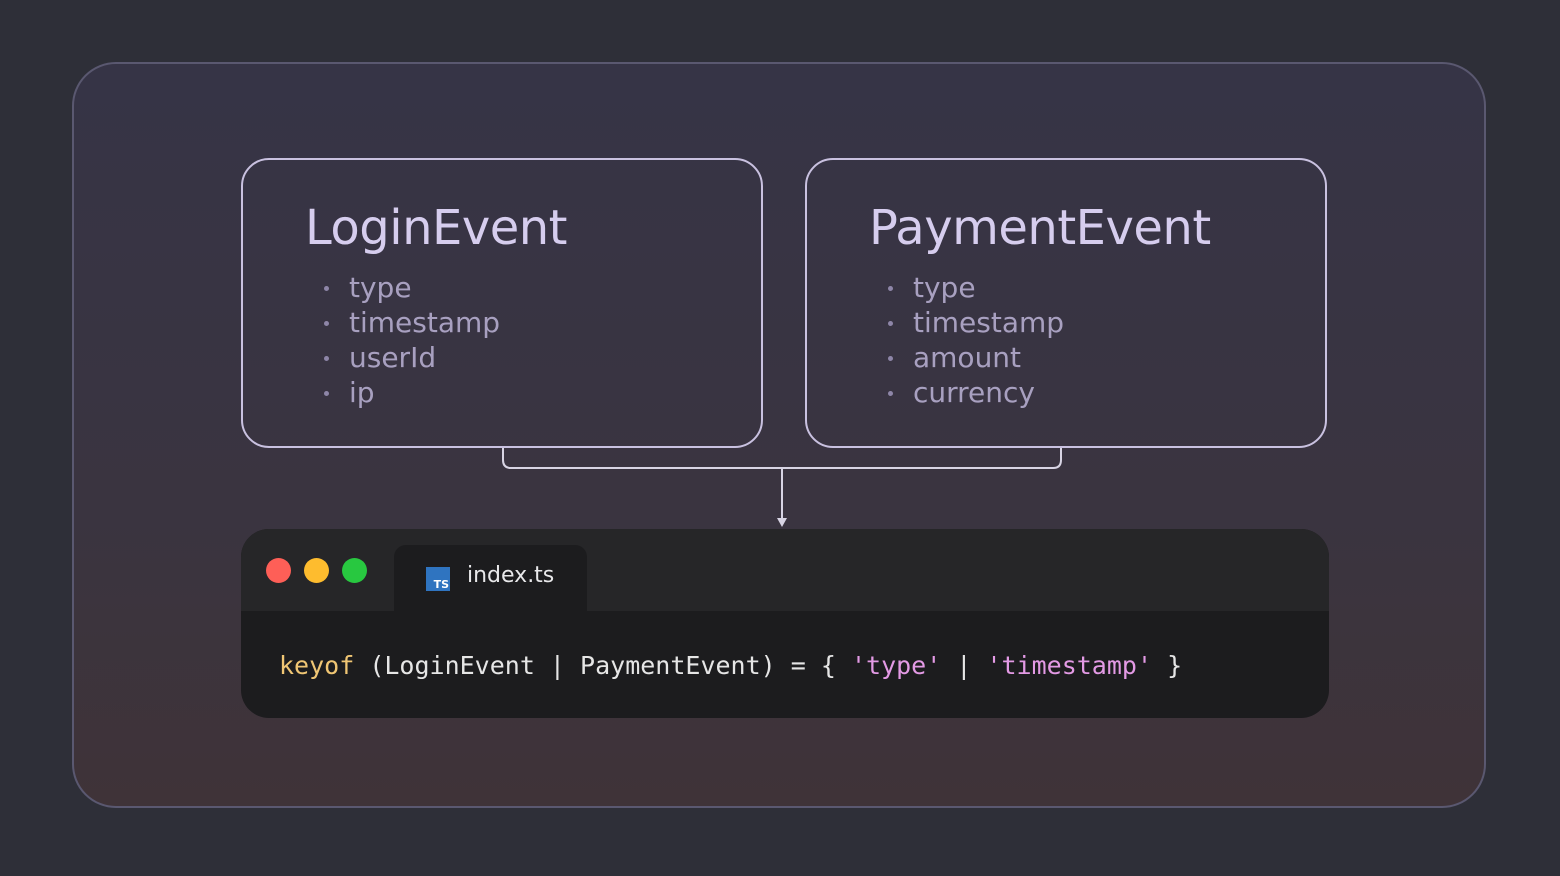 The image size is (1560, 876). I want to click on code-string-timestamp: 'timestamp', so click(1069, 665).